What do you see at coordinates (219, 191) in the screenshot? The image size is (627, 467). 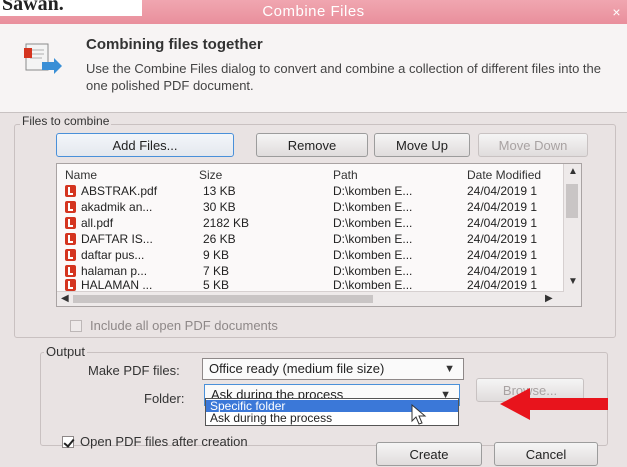 I see `file-size: 13 KB` at bounding box center [219, 191].